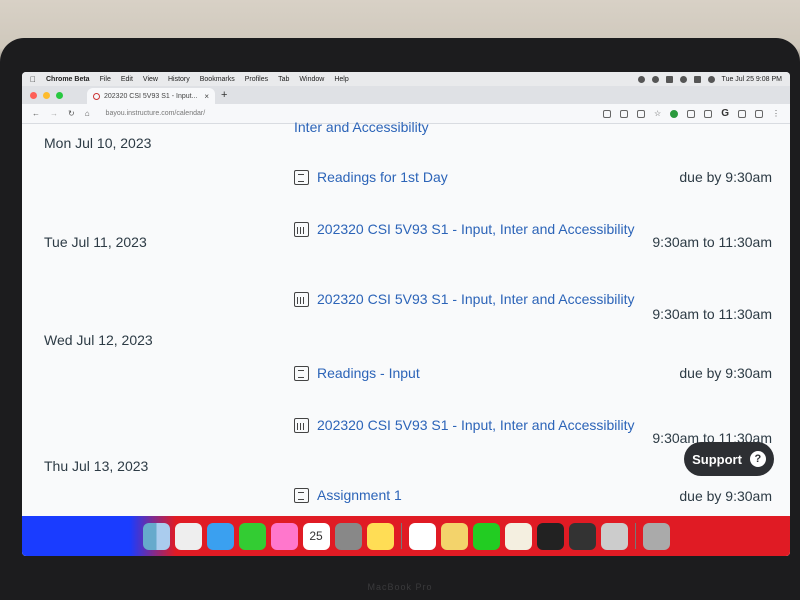 Image resolution: width=800 pixels, height=600 pixels. I want to click on support-label: Support, so click(717, 459).